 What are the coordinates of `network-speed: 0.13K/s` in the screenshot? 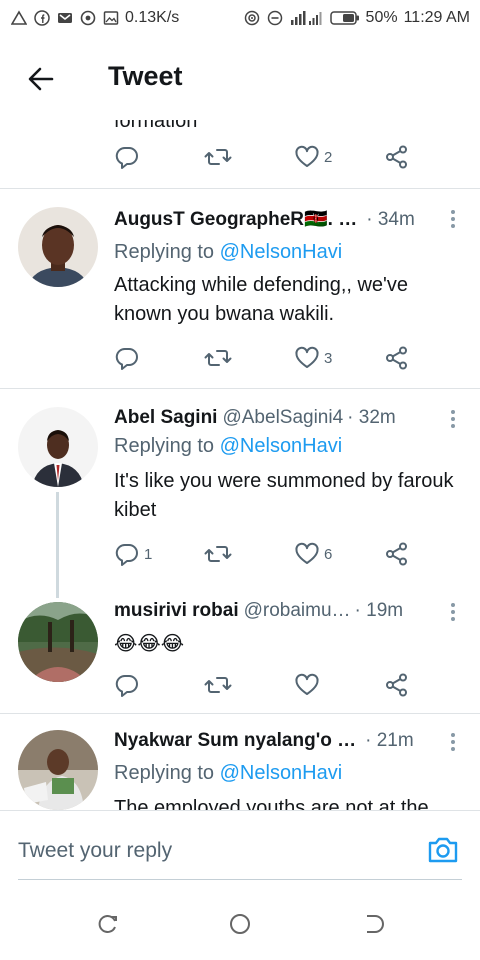 It's located at (152, 17).